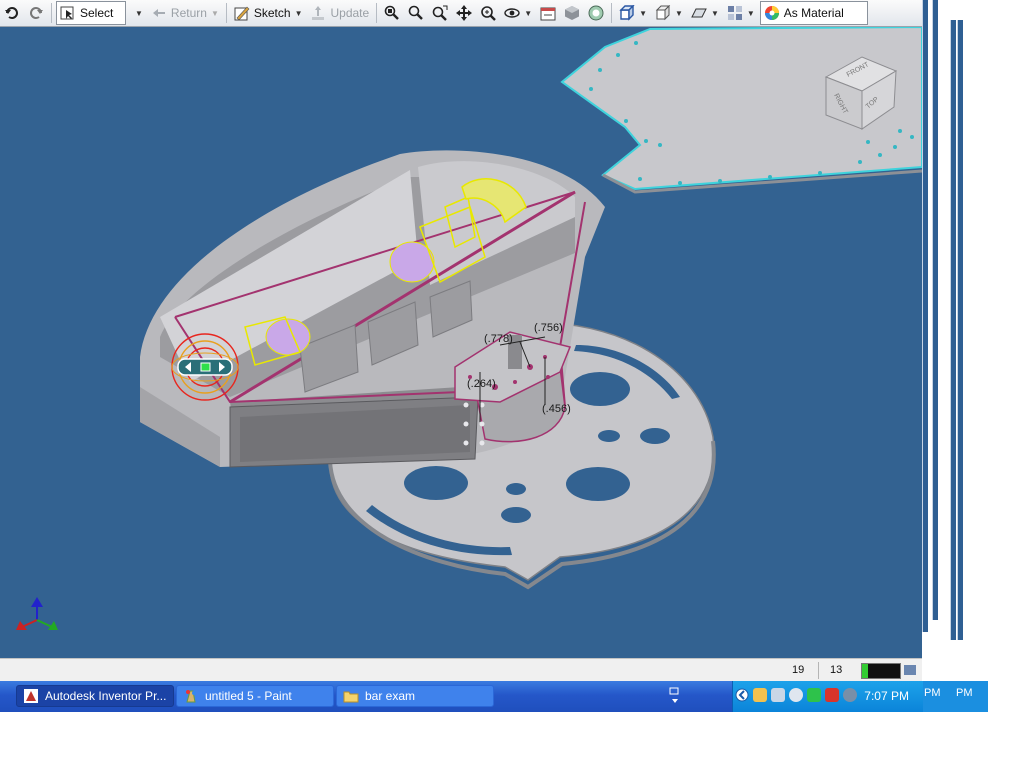 The width and height of the screenshot is (1024, 768). Describe the element at coordinates (771, 13) in the screenshot. I see `color-wheel-icon` at that location.